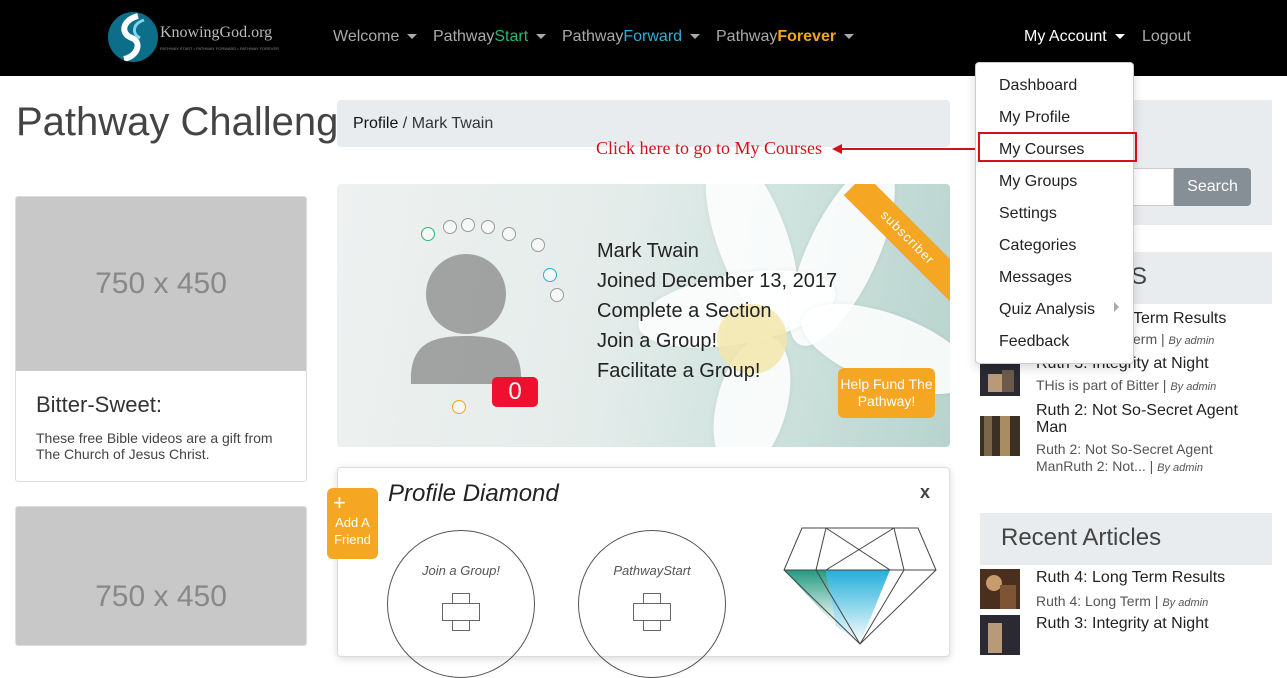  I want to click on chevron-right-icon, so click(1116, 307).